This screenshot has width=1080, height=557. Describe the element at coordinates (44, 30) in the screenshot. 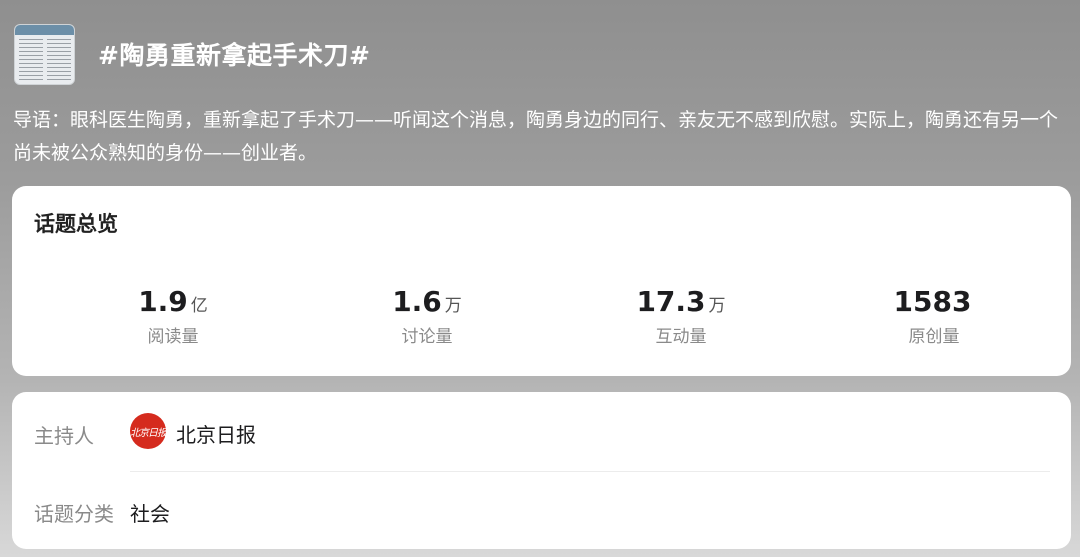

I see `thumbnail-masthead` at that location.